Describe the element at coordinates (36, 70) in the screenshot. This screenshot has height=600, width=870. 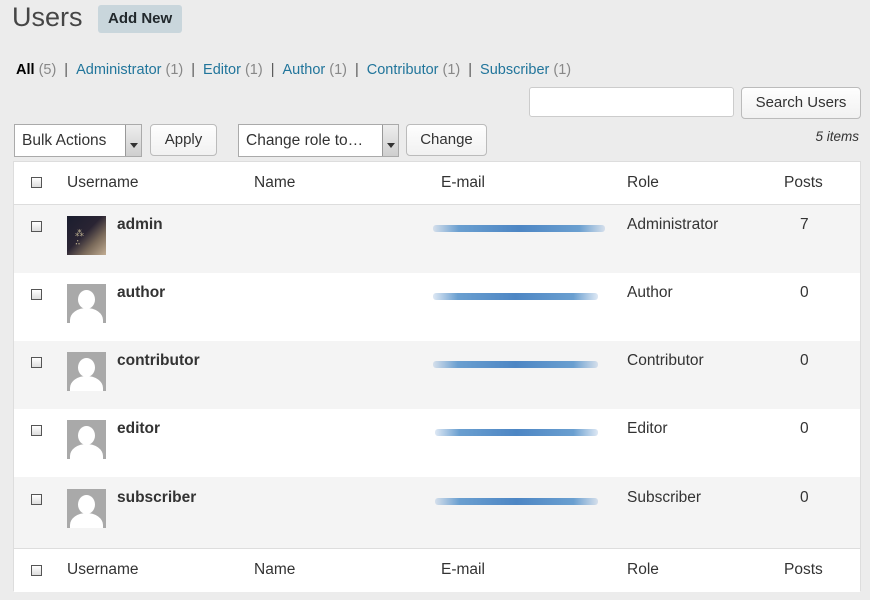
I see `filter-all: All (5)` at that location.